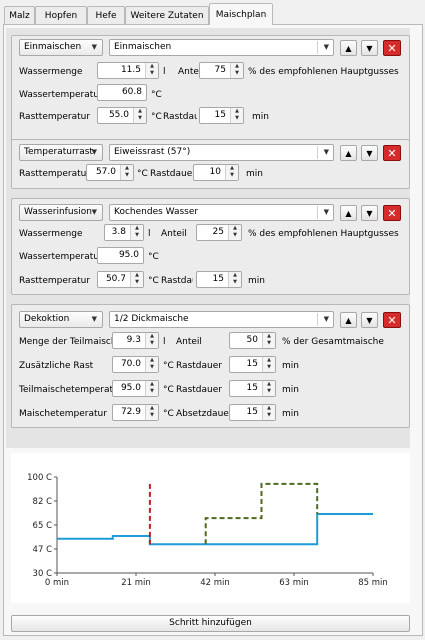 This screenshot has height=640, width=425. What do you see at coordinates (136, 583) in the screenshot?
I see `x-tick-label: 21 min` at bounding box center [136, 583].